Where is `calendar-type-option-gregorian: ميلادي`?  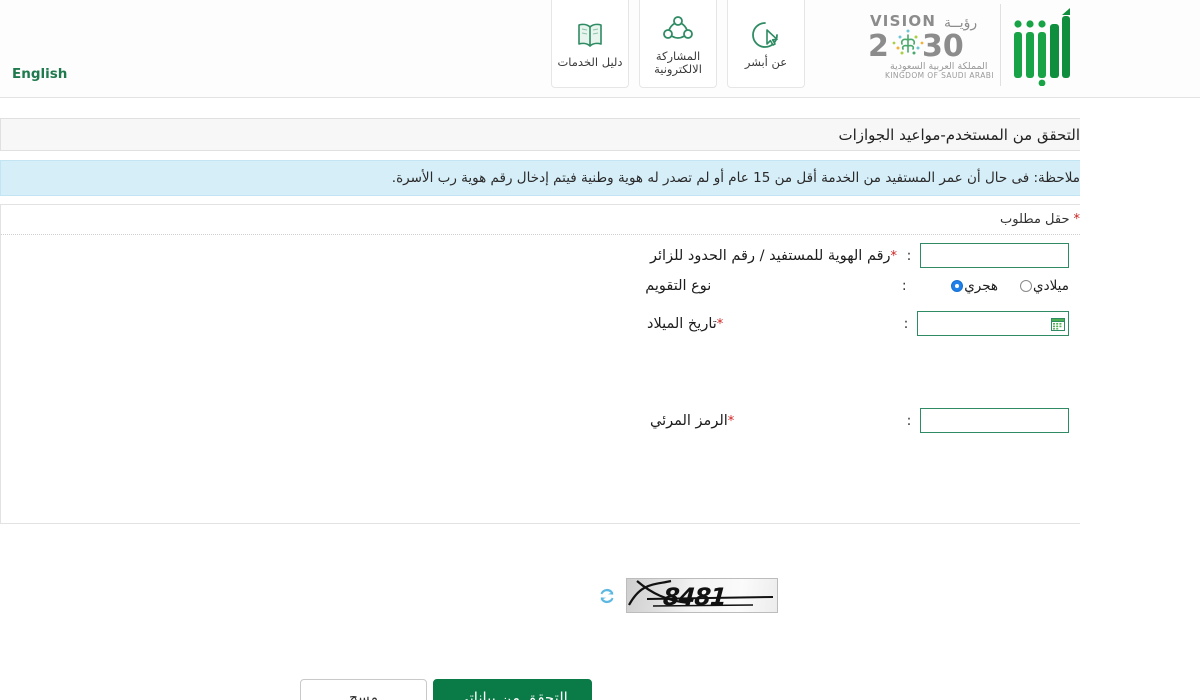 calendar-type-option-gregorian: ميلادي is located at coordinates (1044, 286).